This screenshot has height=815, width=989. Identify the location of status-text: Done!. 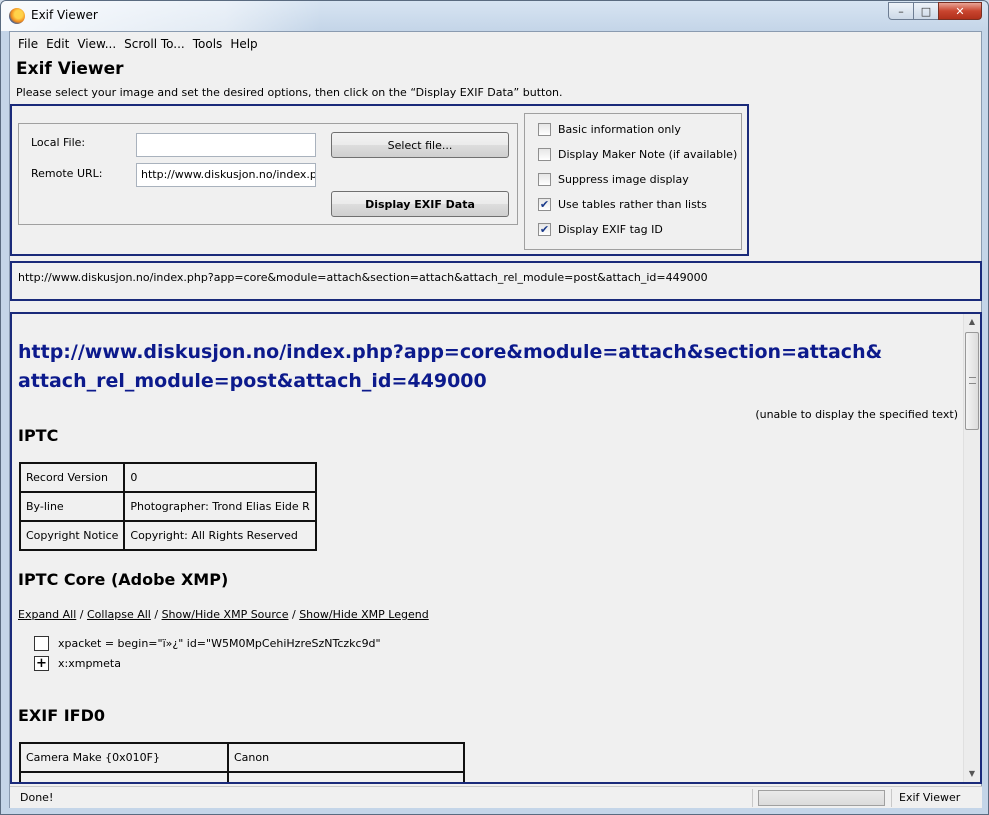
(37, 797).